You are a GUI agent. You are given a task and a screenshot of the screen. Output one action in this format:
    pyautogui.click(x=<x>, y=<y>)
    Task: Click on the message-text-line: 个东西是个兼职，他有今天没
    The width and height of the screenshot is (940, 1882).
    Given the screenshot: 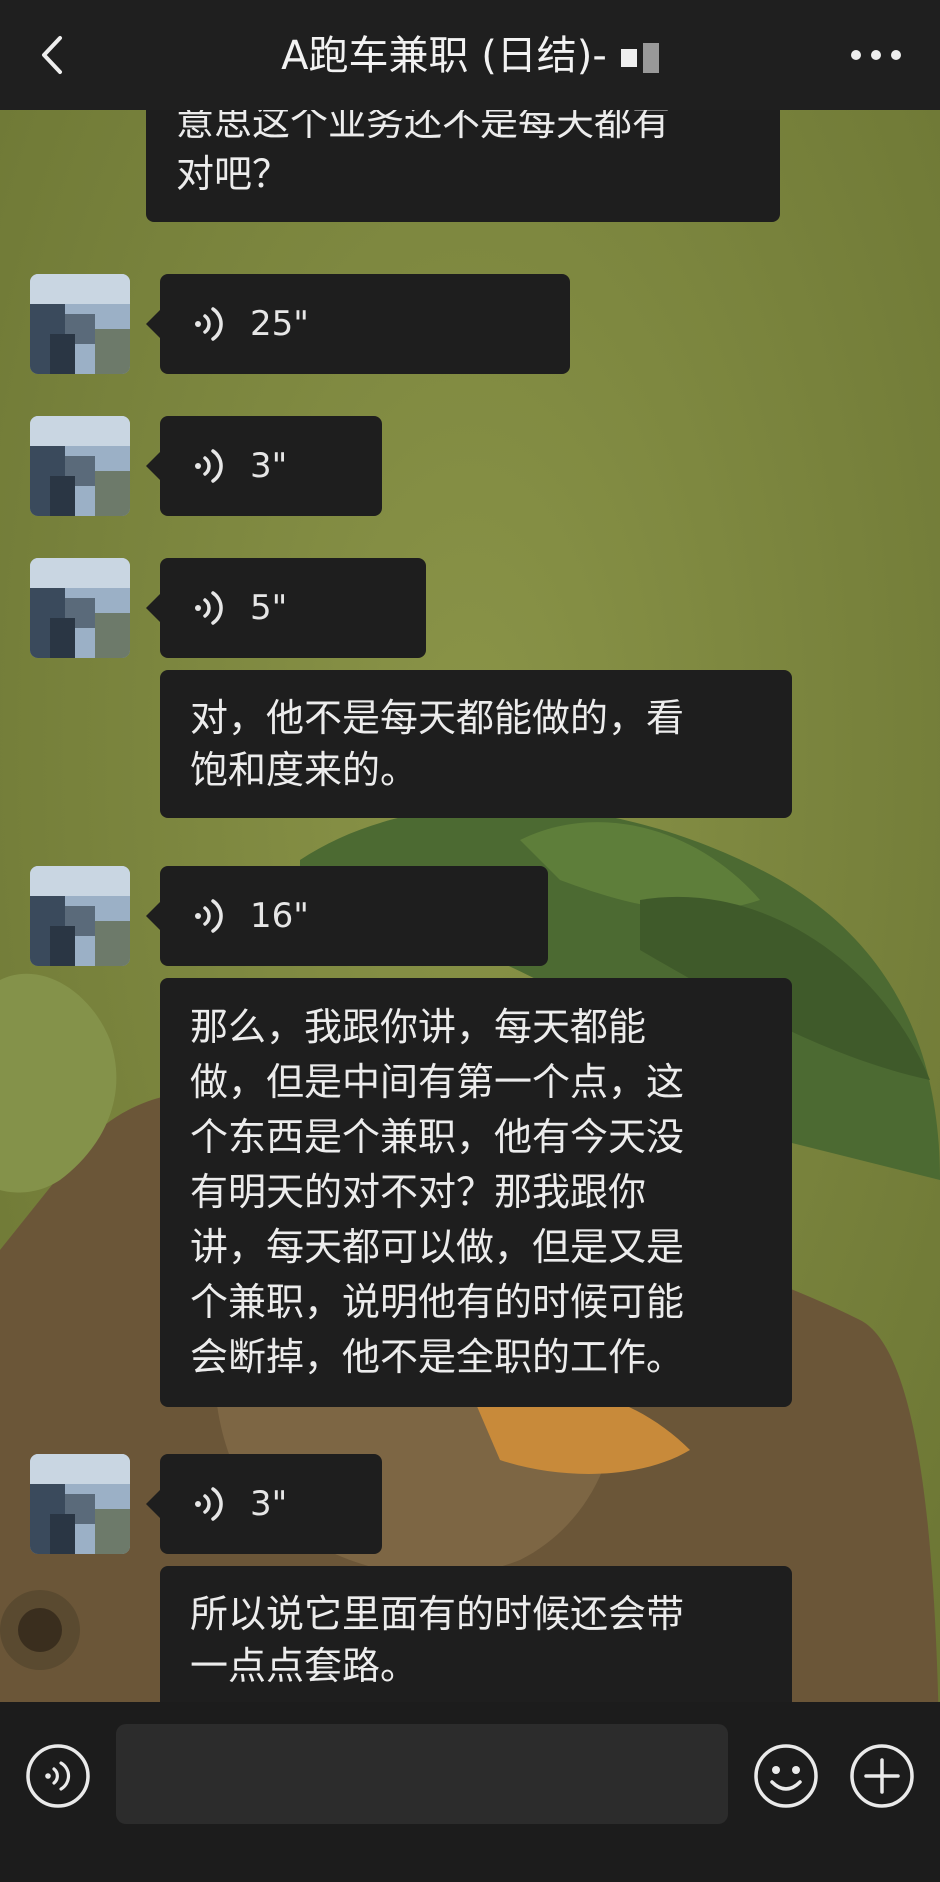 What is the action you would take?
    pyautogui.click(x=437, y=1137)
    